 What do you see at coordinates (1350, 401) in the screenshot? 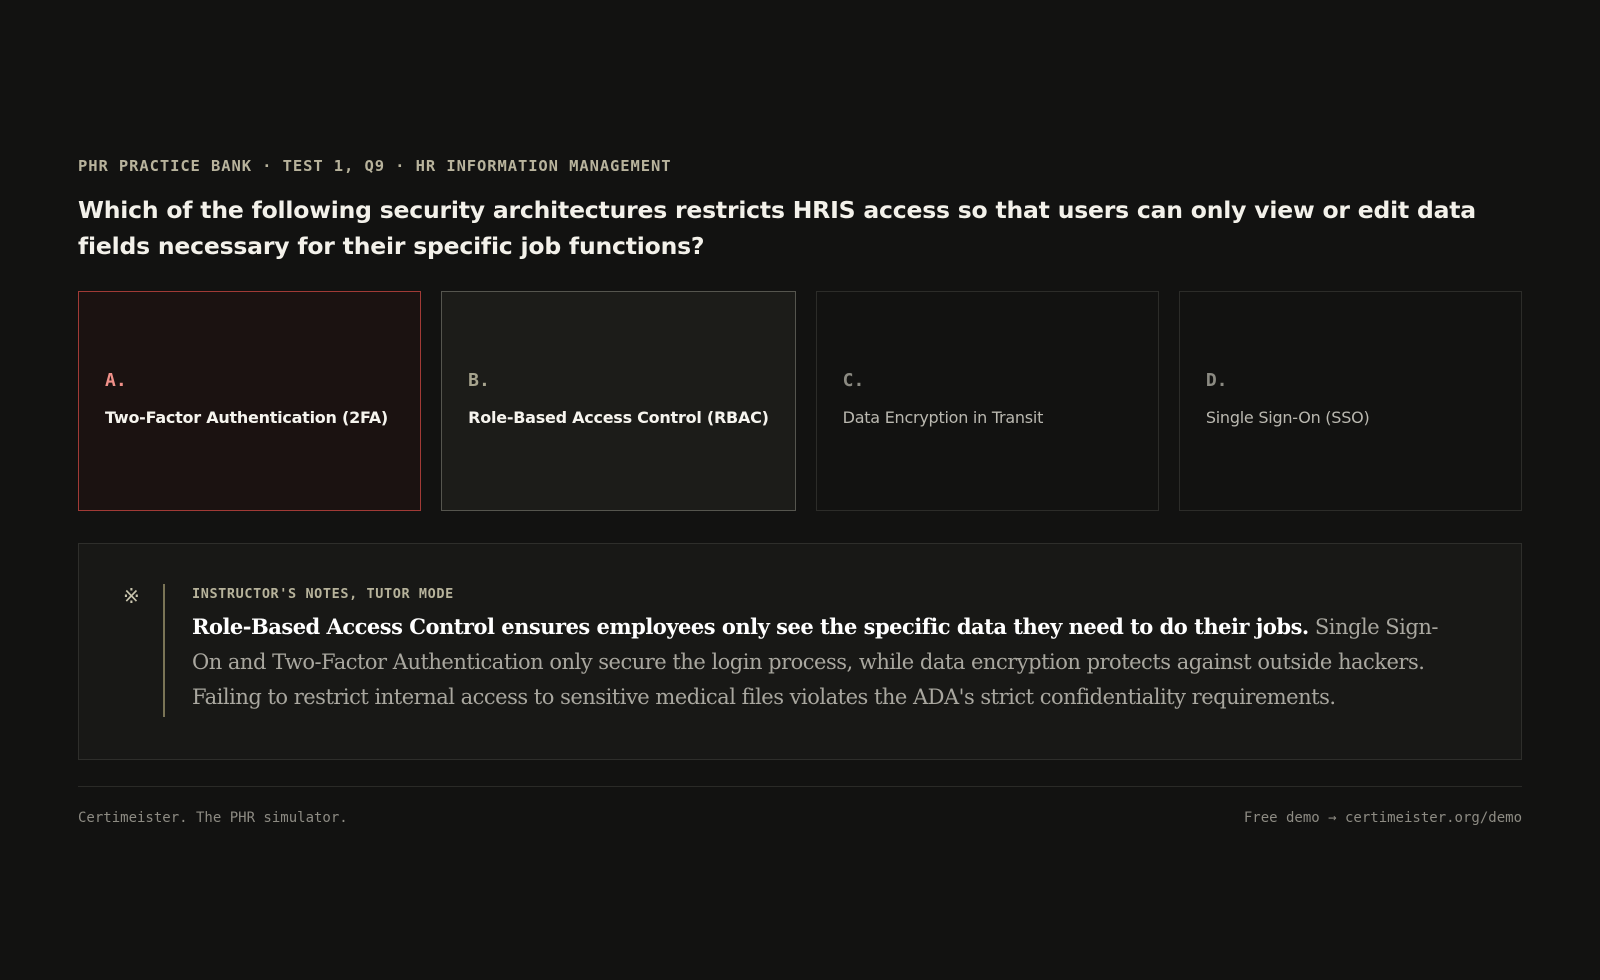
I see `option-d: D. Single Sign-On (SSO)` at bounding box center [1350, 401].